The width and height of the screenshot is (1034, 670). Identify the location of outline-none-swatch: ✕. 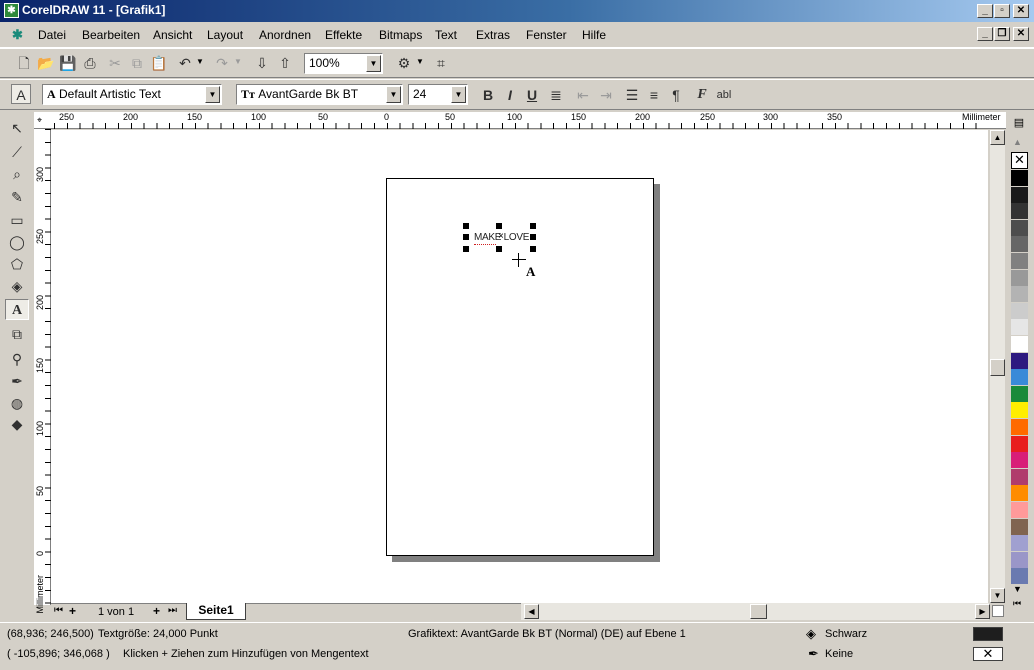
(988, 654).